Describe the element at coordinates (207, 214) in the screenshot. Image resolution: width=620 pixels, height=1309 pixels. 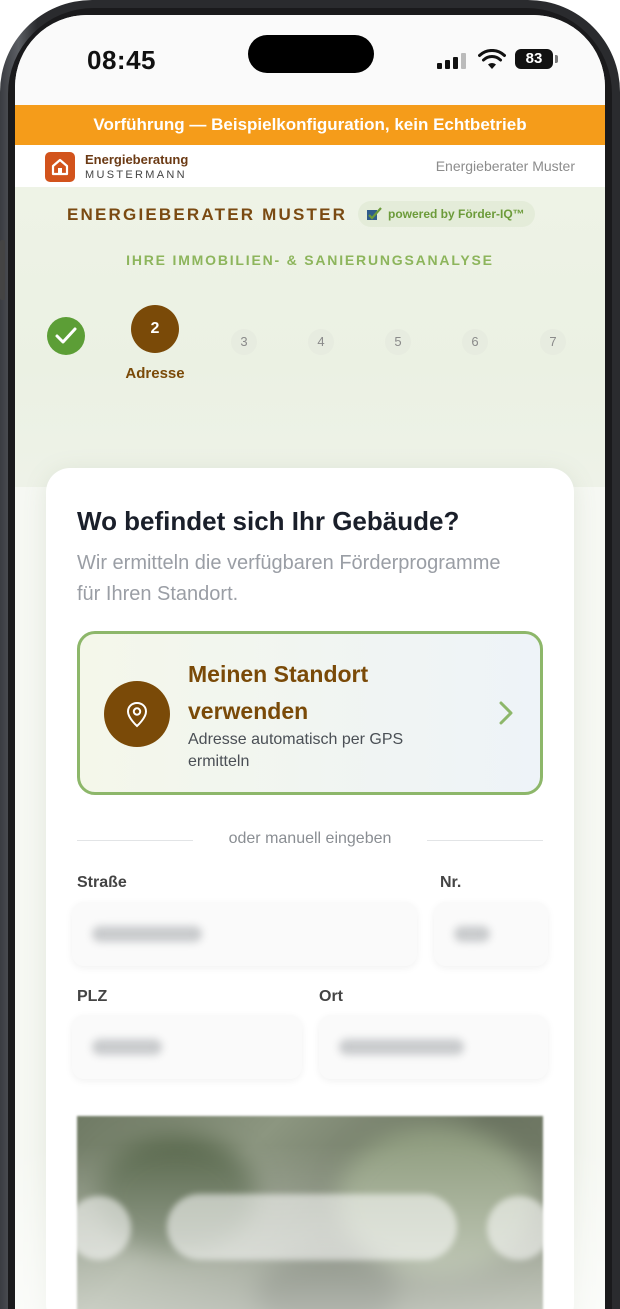
I see `hero-title: ENERGIEBERATER MUSTER` at that location.